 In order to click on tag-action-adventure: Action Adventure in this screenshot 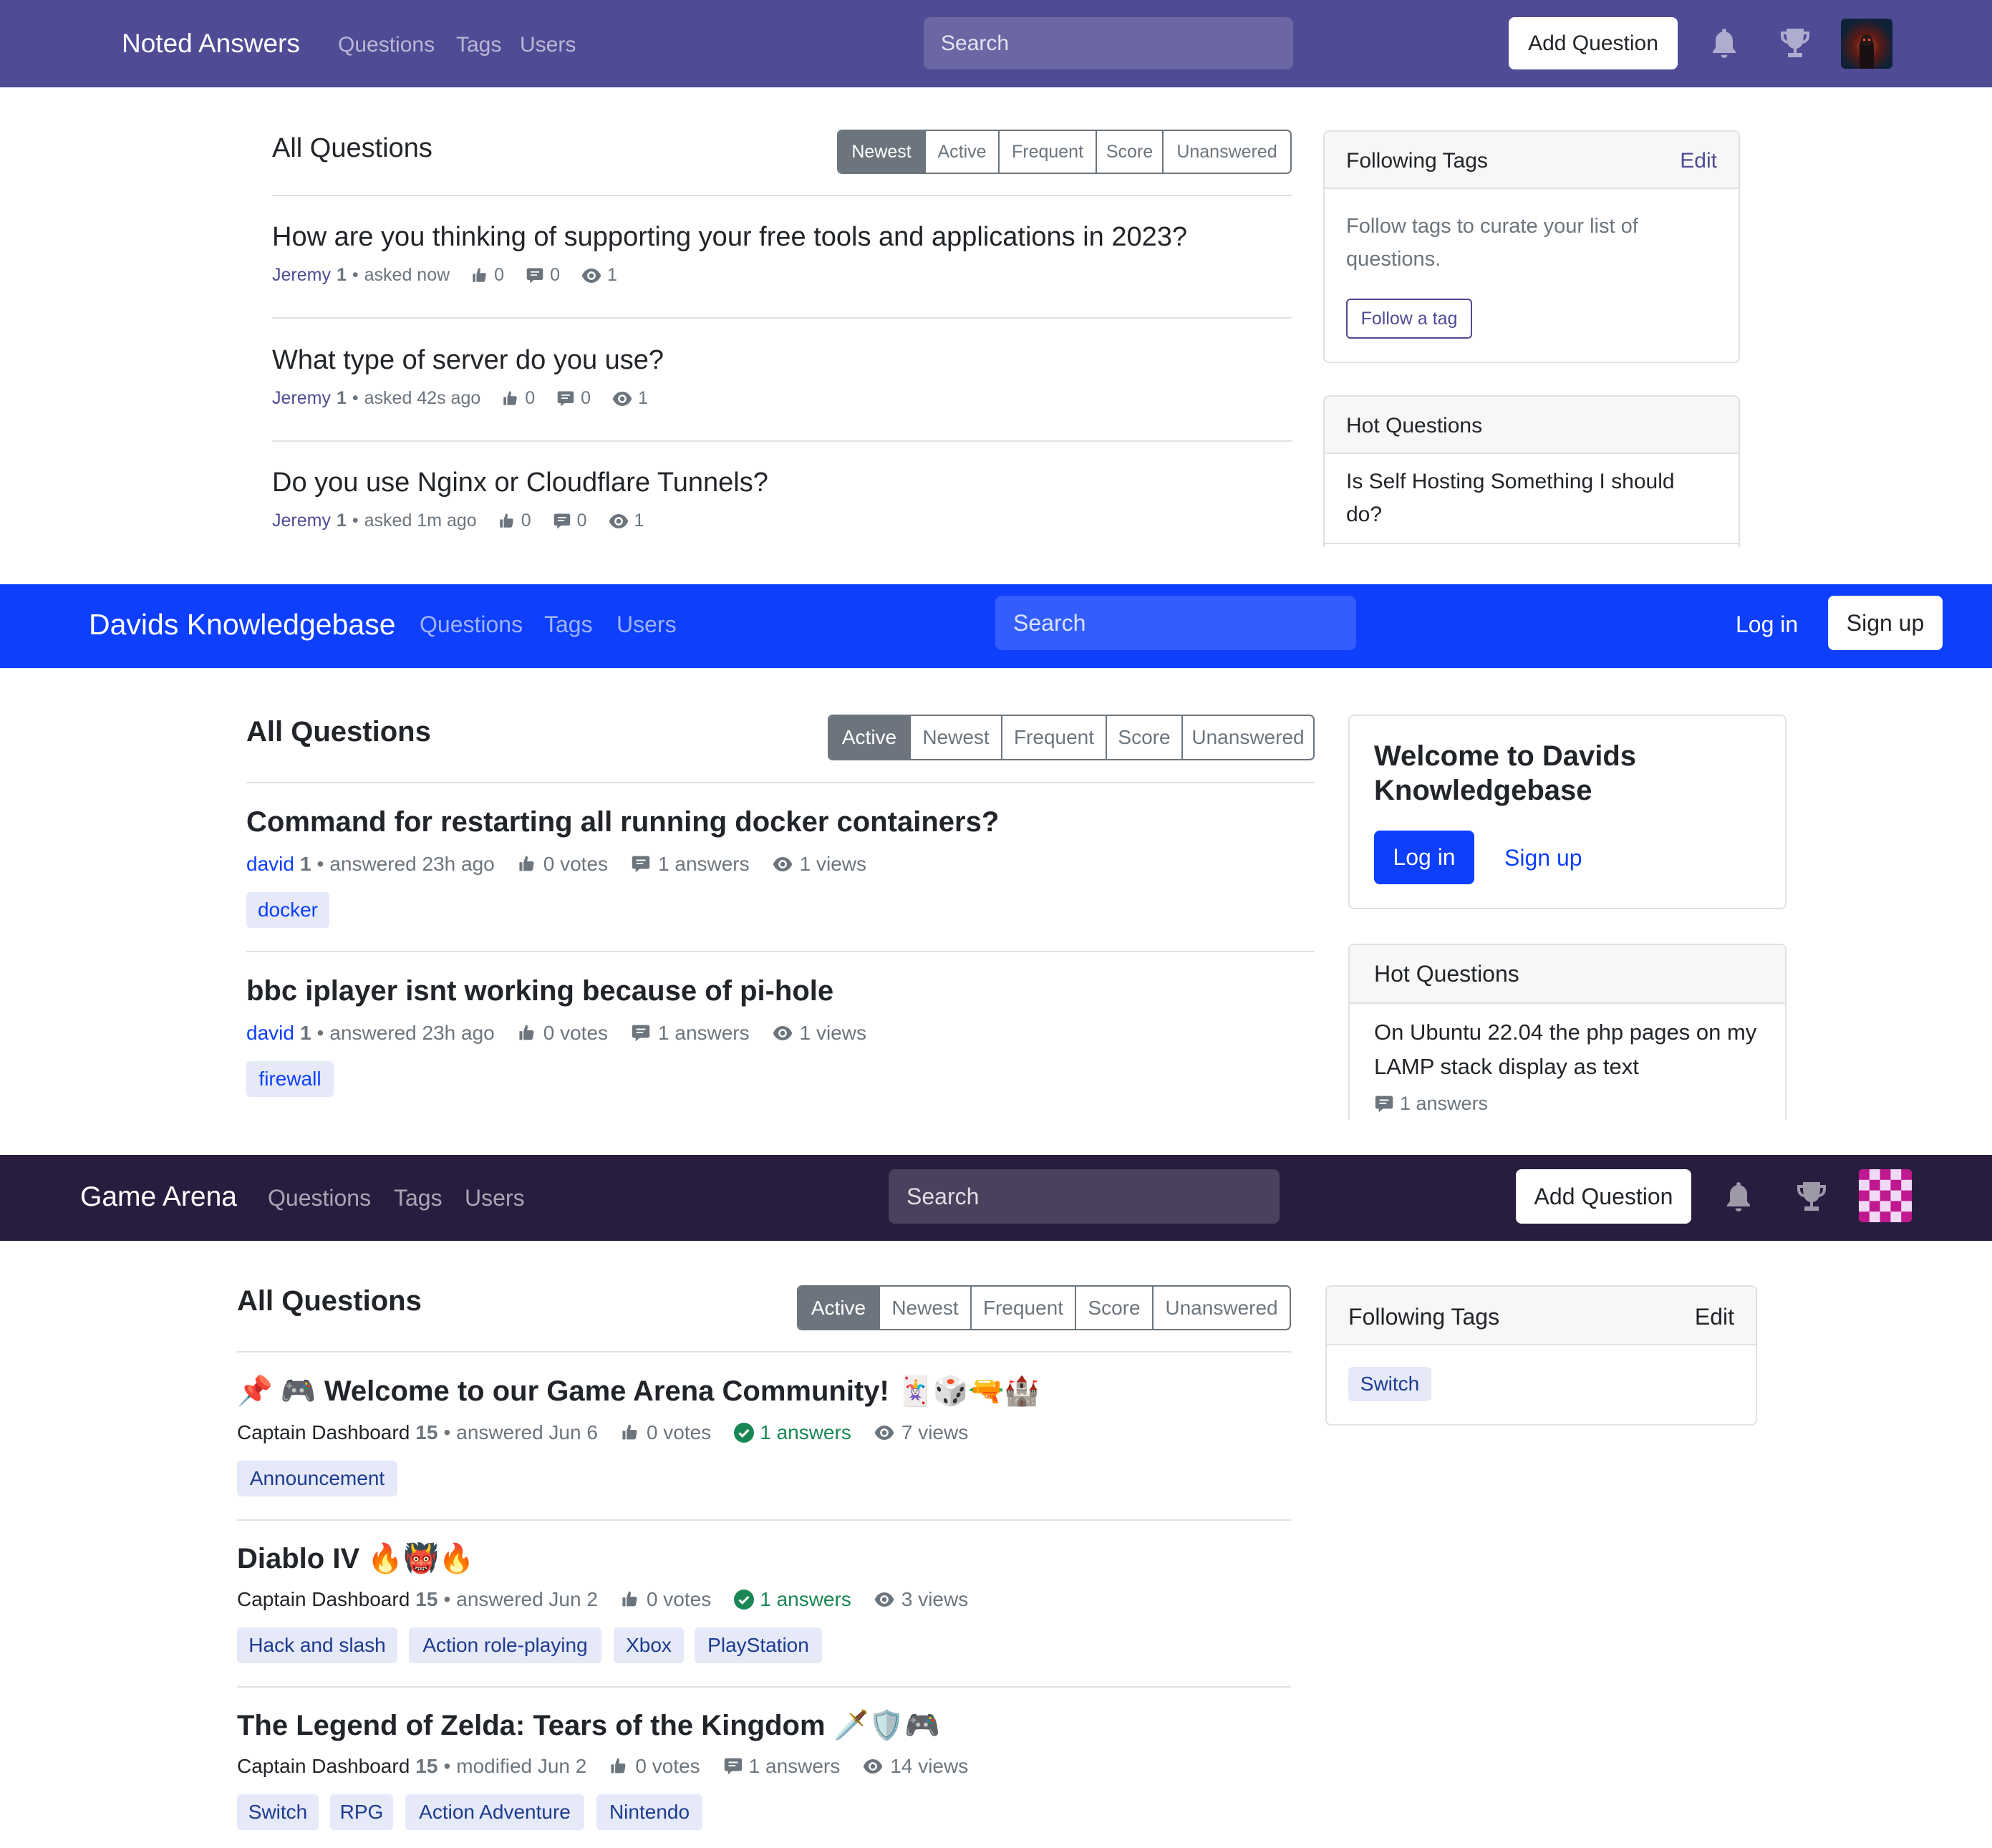, I will do `click(494, 1812)`.